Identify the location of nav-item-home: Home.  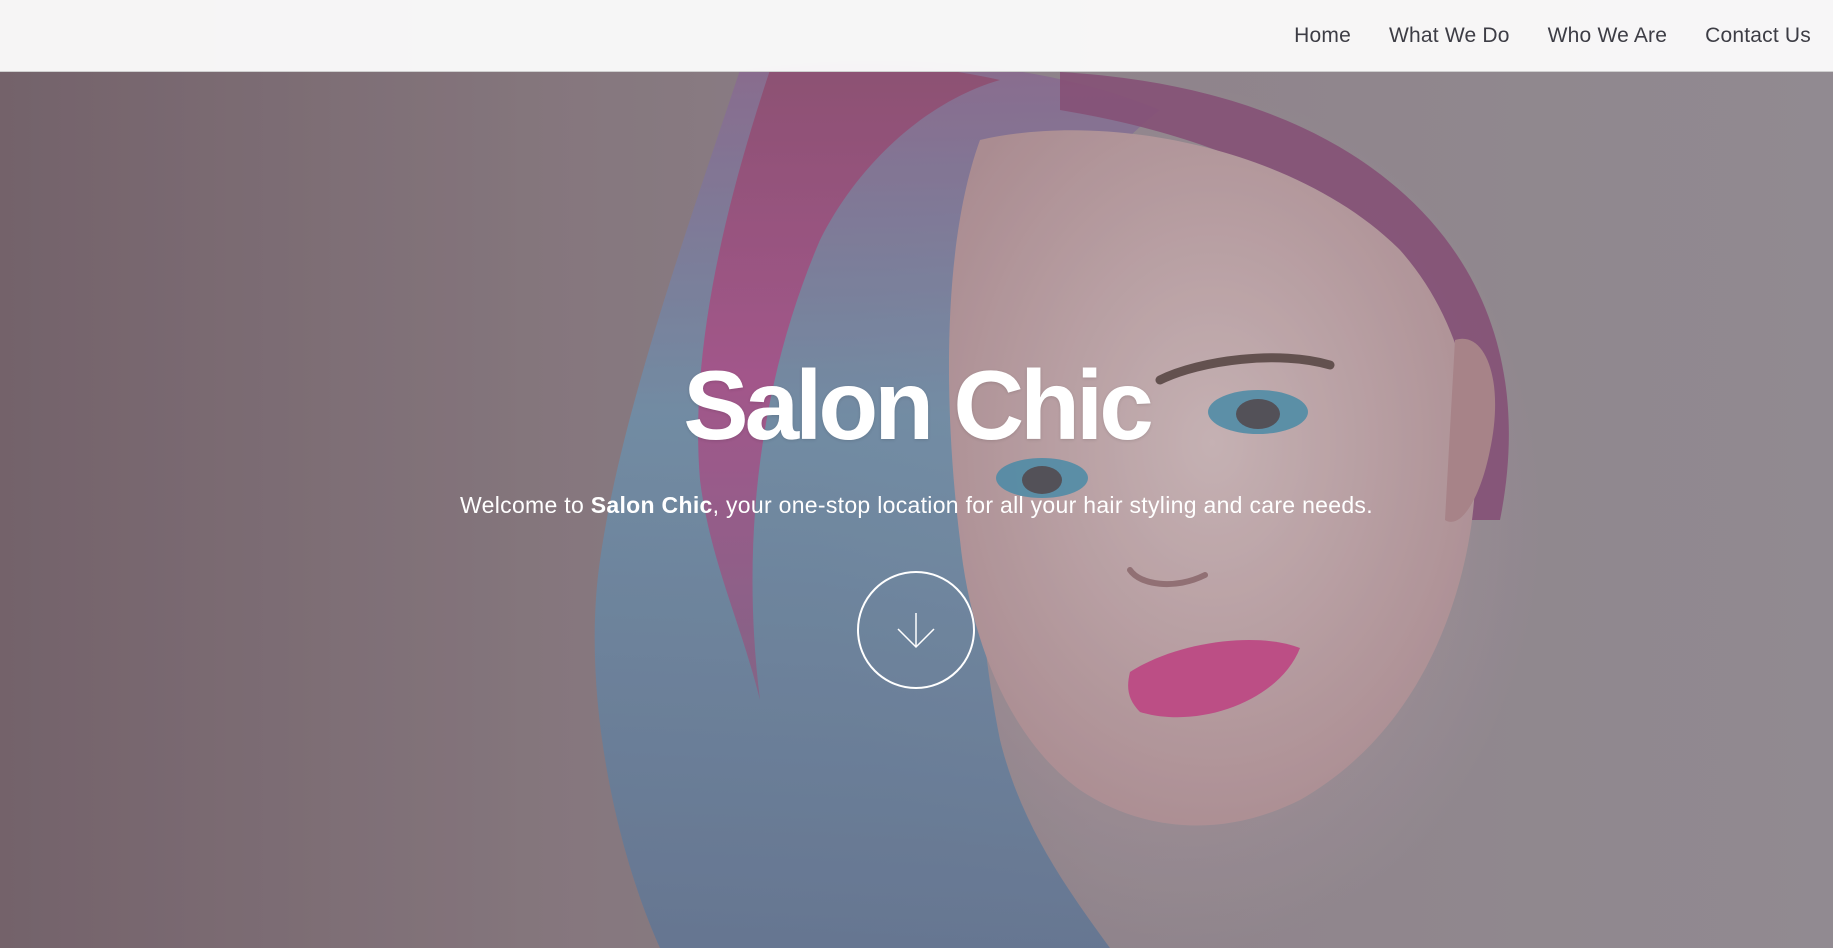
(1322, 36).